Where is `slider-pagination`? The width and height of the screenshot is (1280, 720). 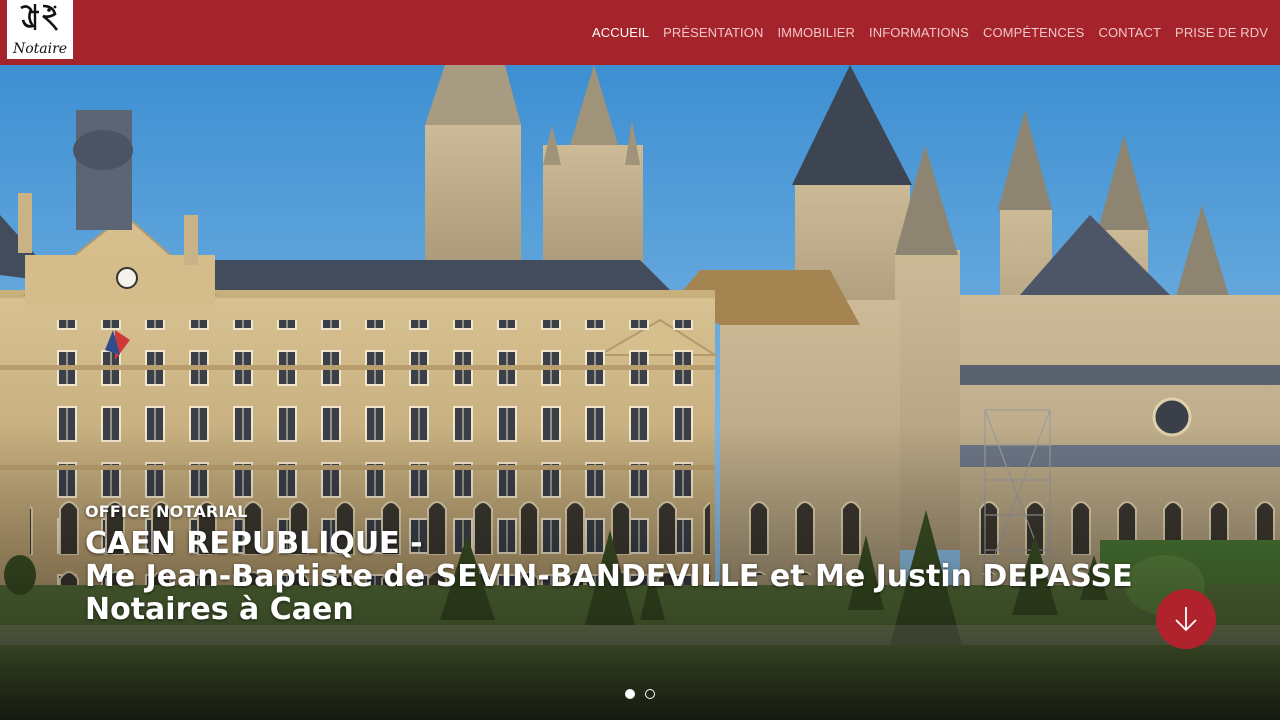
slider-pagination is located at coordinates (640, 694).